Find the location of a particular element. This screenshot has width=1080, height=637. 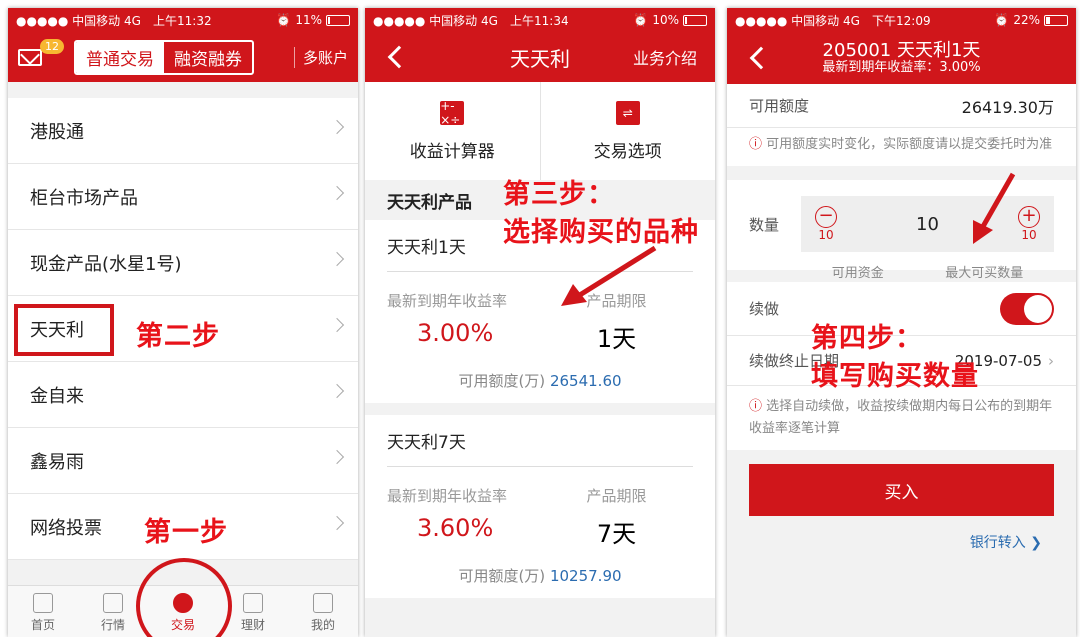

buy-button: 买入 is located at coordinates (901, 490).